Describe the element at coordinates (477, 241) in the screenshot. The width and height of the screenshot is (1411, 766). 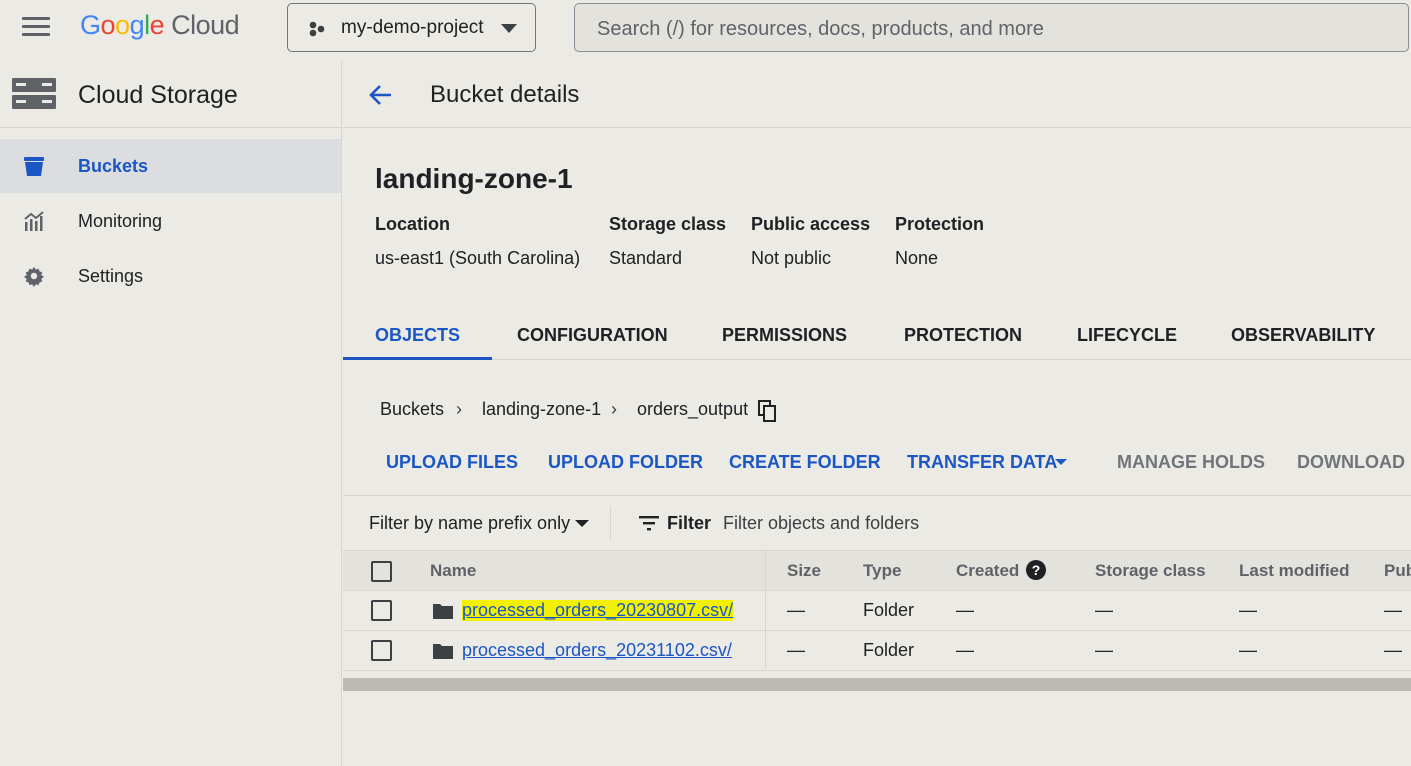
I see `meta-location: Location us-east1 (South Carolina)` at that location.